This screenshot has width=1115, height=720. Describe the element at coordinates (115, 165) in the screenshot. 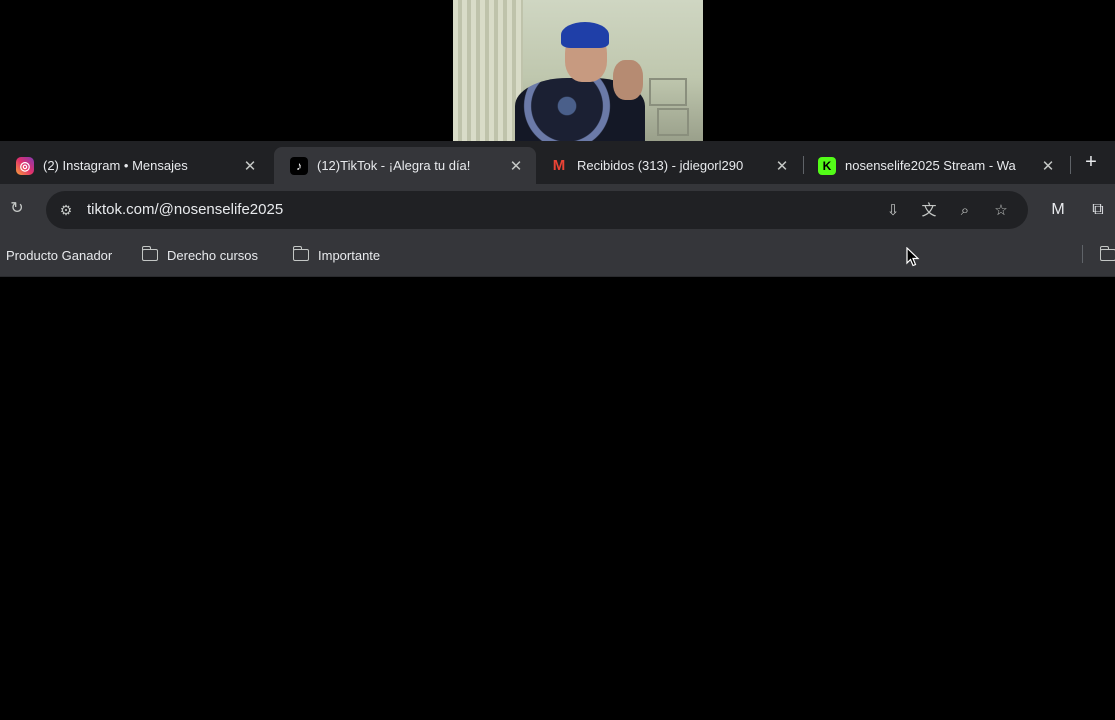

I see `tab-title: (2) Instagram • Mensajes` at that location.